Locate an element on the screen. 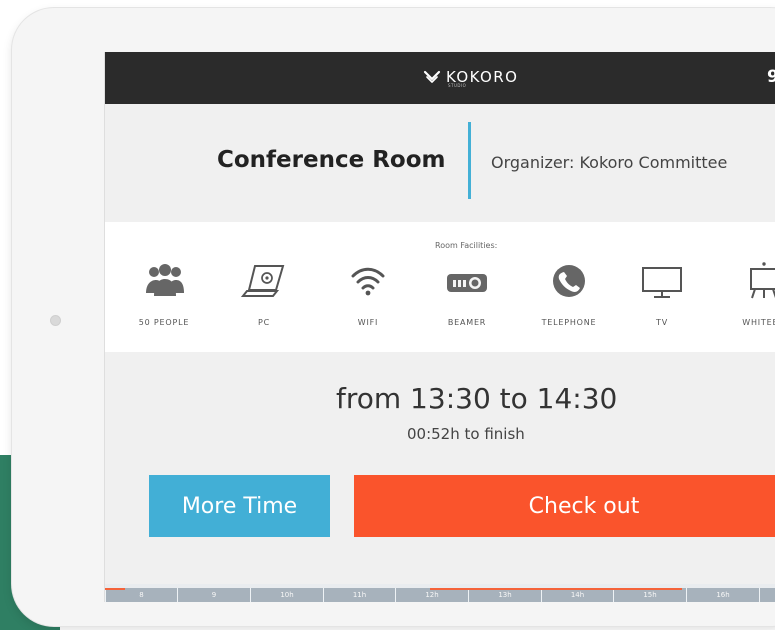 The height and width of the screenshot is (630, 775). facility-label: 50 PEOPLE is located at coordinates (164, 322).